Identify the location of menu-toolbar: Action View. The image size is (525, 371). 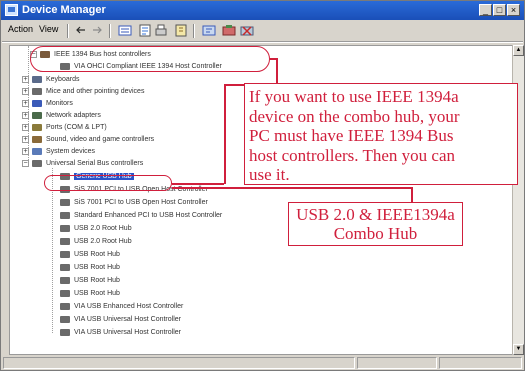
(263, 31).